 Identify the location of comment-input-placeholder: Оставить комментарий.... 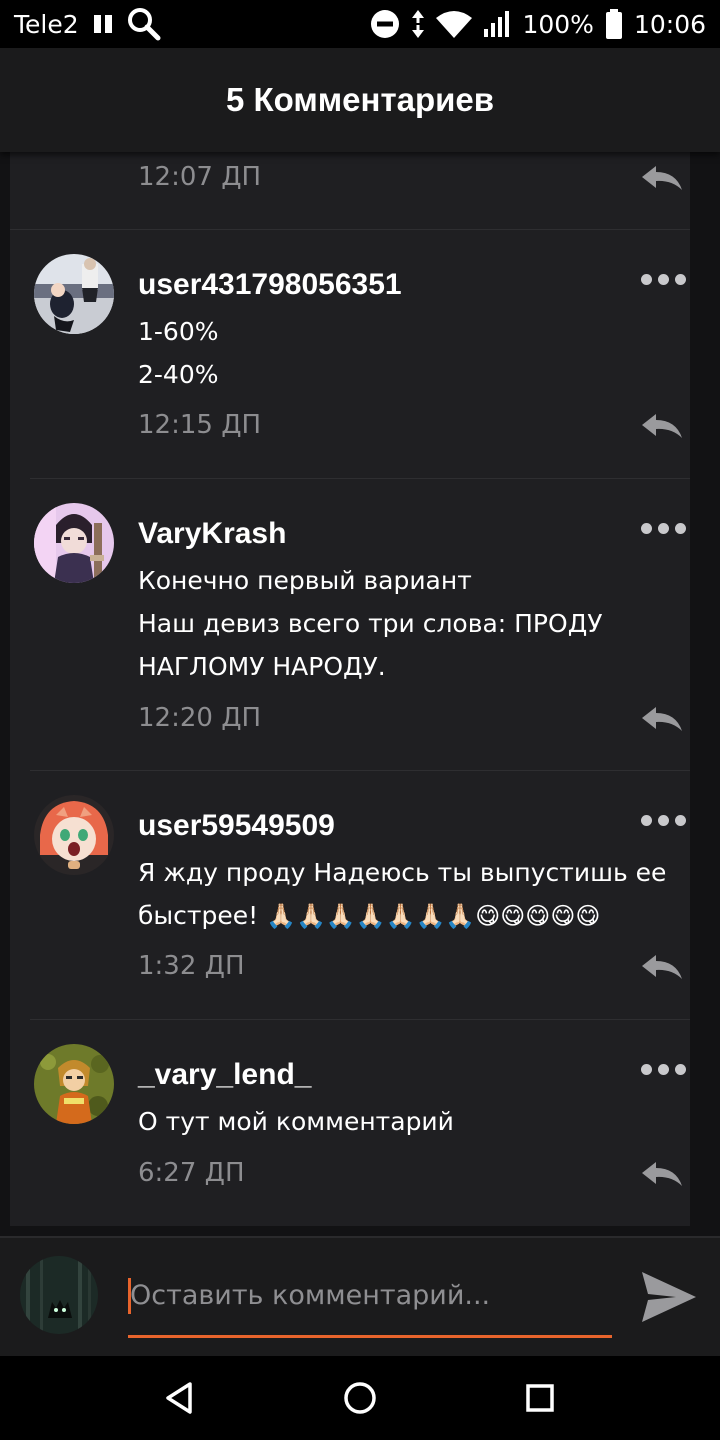
(310, 1295).